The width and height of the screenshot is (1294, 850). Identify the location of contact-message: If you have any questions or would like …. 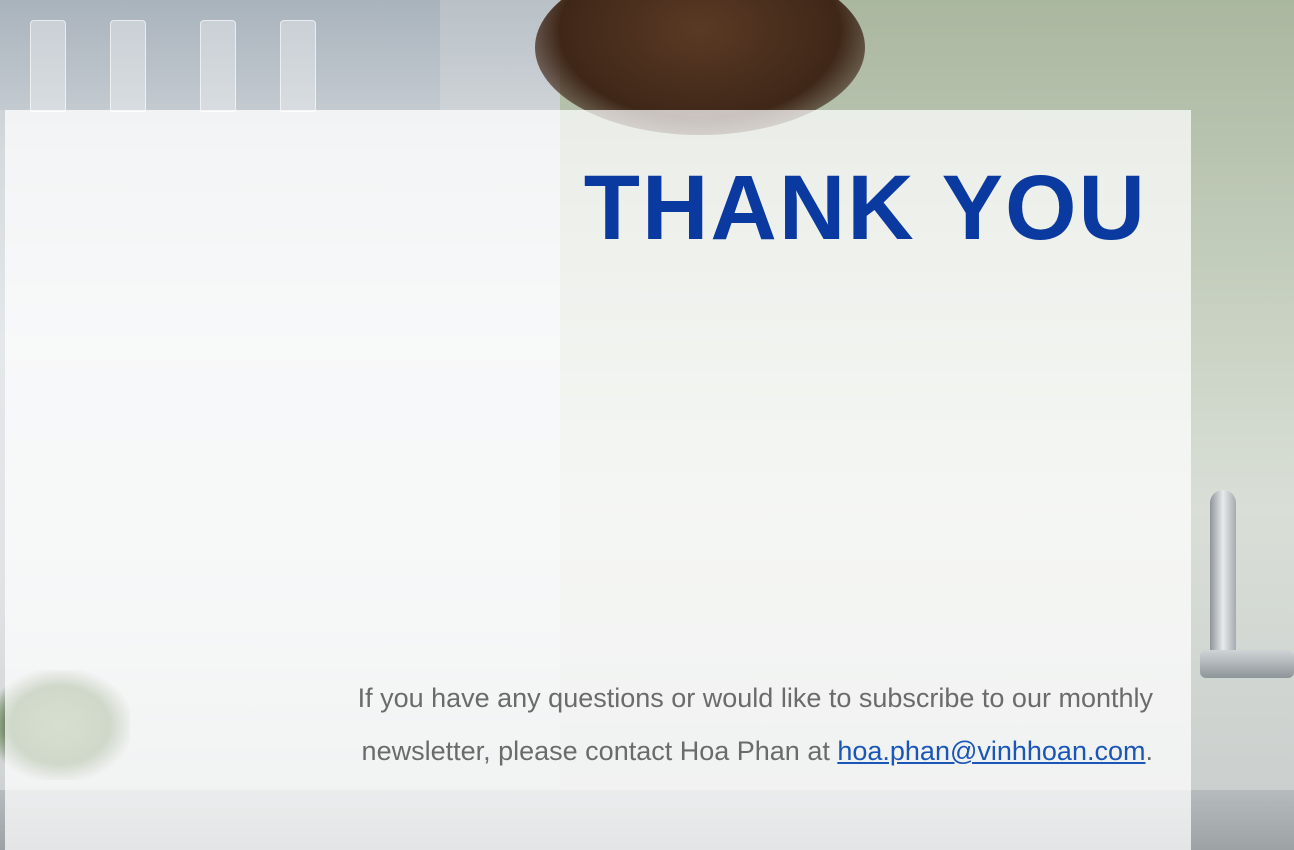
(673, 725).